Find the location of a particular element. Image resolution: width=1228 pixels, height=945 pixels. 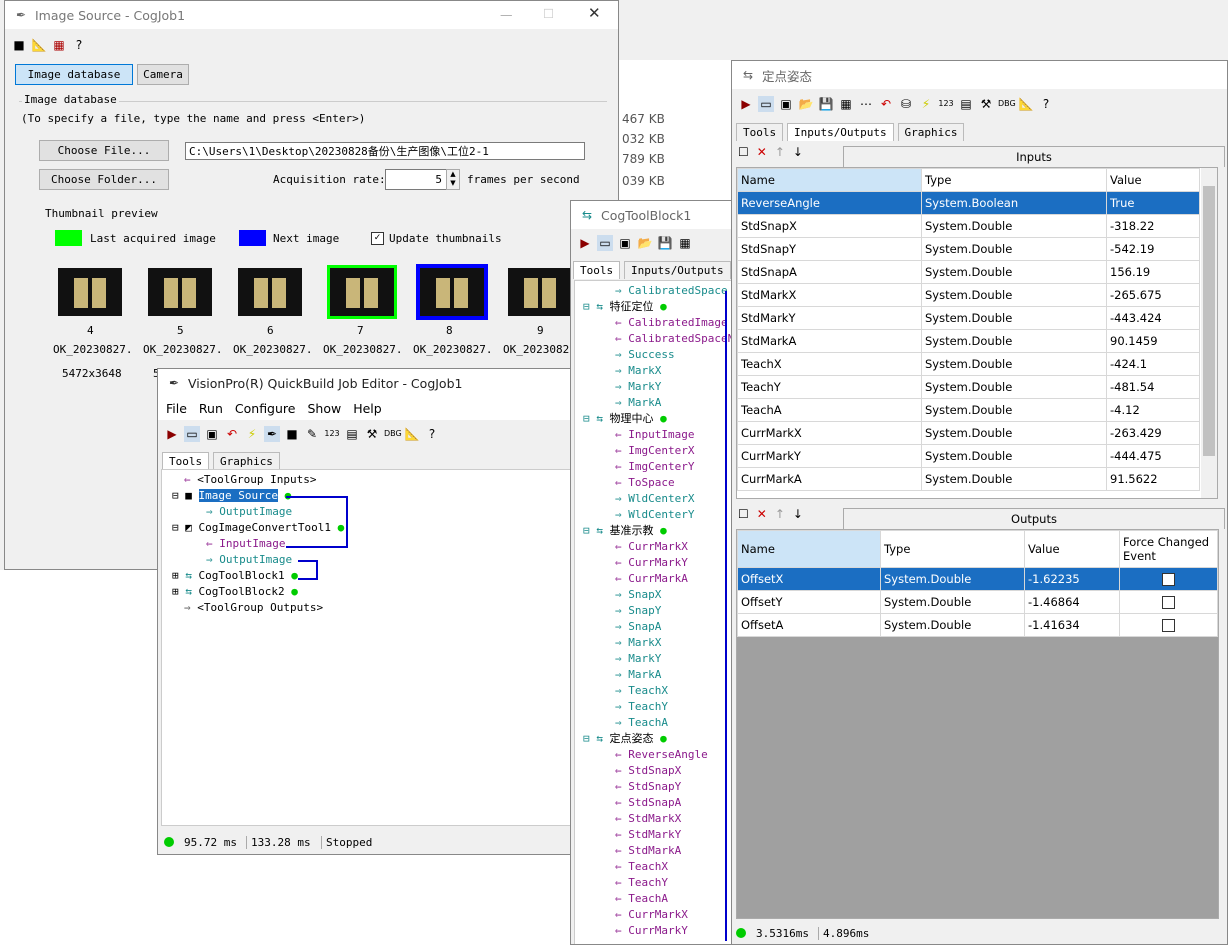

tree-group: ⊟ ⇆ 特征定位 ● is located at coordinates (625, 307).